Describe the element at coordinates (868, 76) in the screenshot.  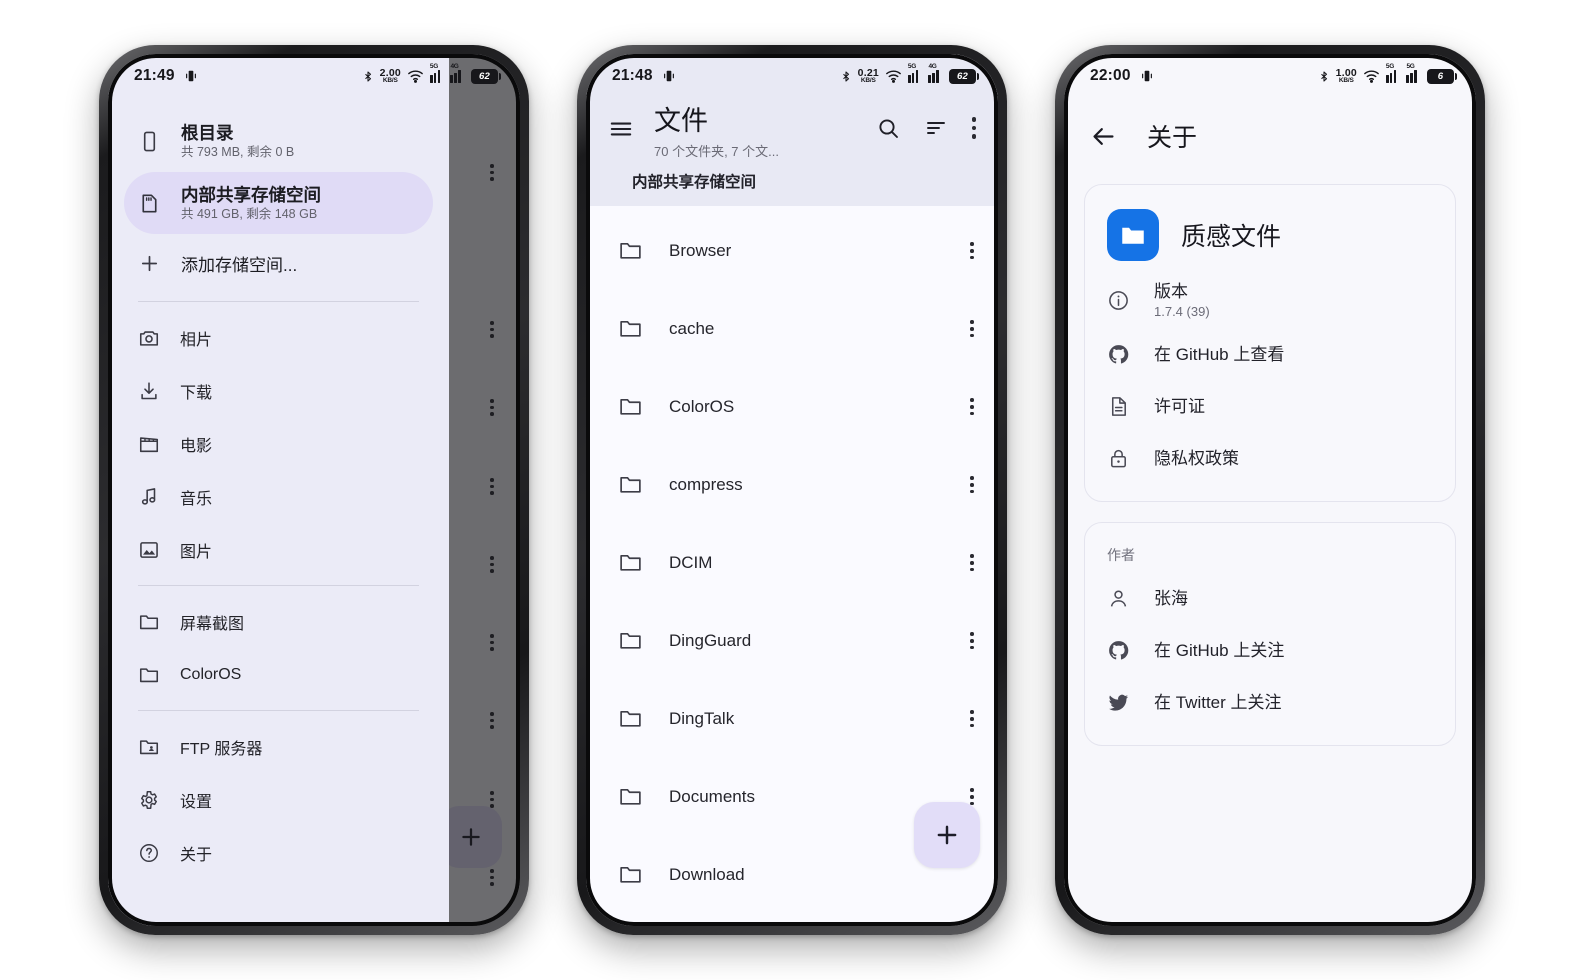
I see `network-speed: 0.21 KB/S` at that location.